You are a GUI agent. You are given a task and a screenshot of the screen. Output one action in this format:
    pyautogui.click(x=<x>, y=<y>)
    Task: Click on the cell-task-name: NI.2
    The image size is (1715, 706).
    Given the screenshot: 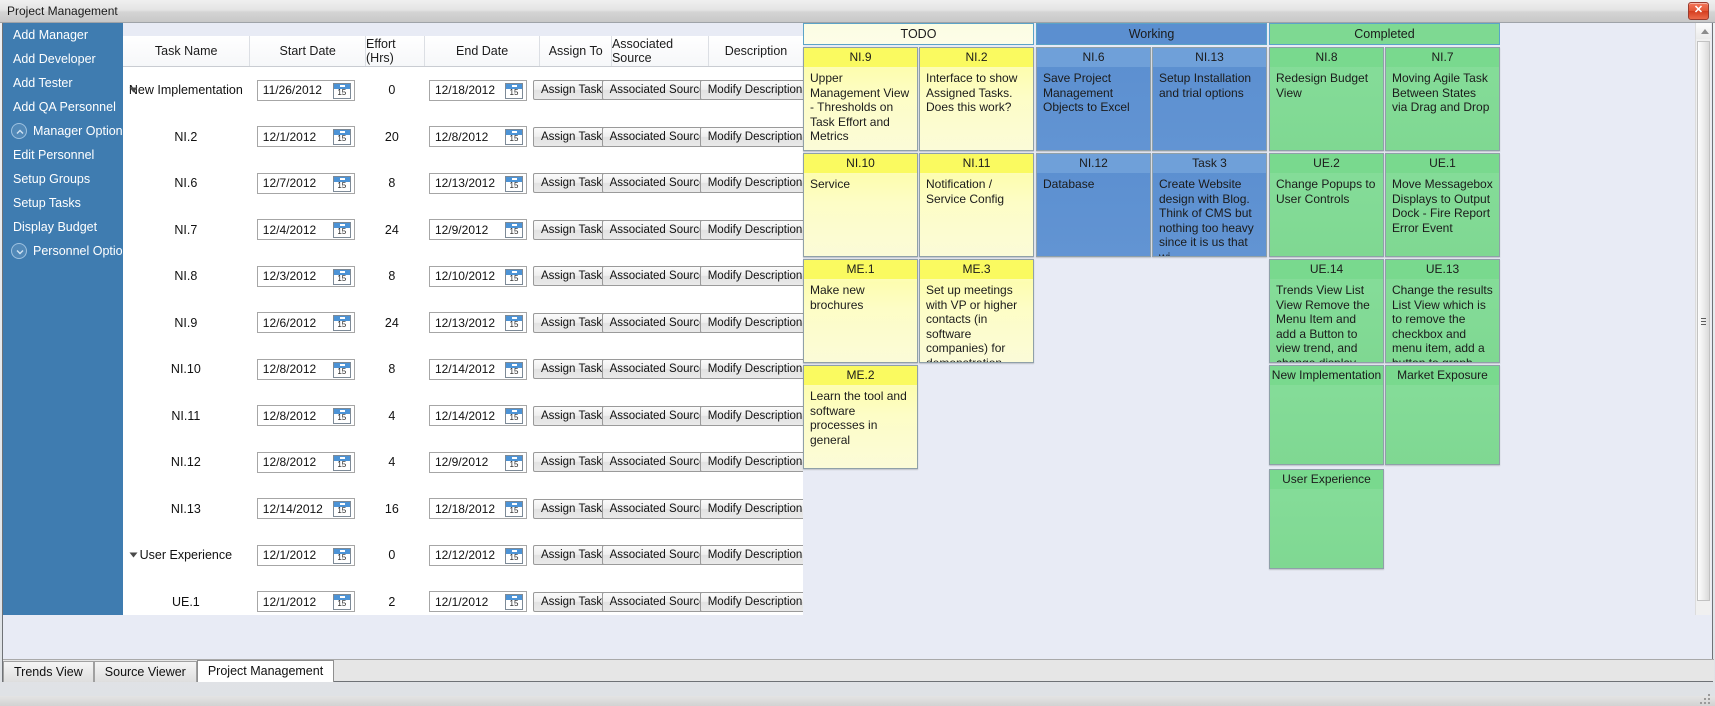 What is the action you would take?
    pyautogui.click(x=186, y=137)
    